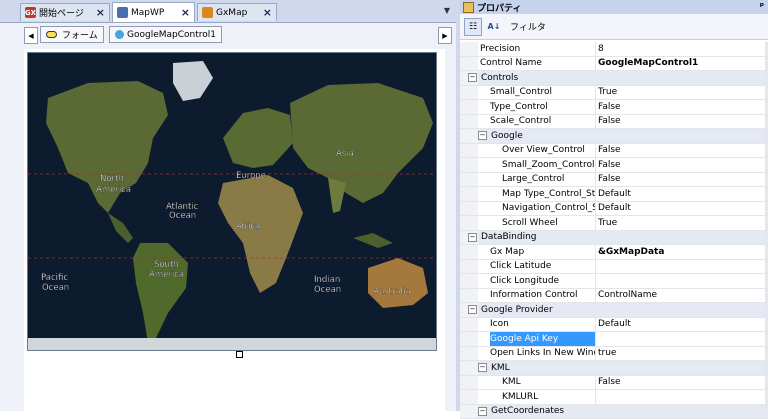 The width and height of the screenshot is (768, 419). Describe the element at coordinates (445, 35) in the screenshot. I see `scroll-right-icon: ▶` at that location.